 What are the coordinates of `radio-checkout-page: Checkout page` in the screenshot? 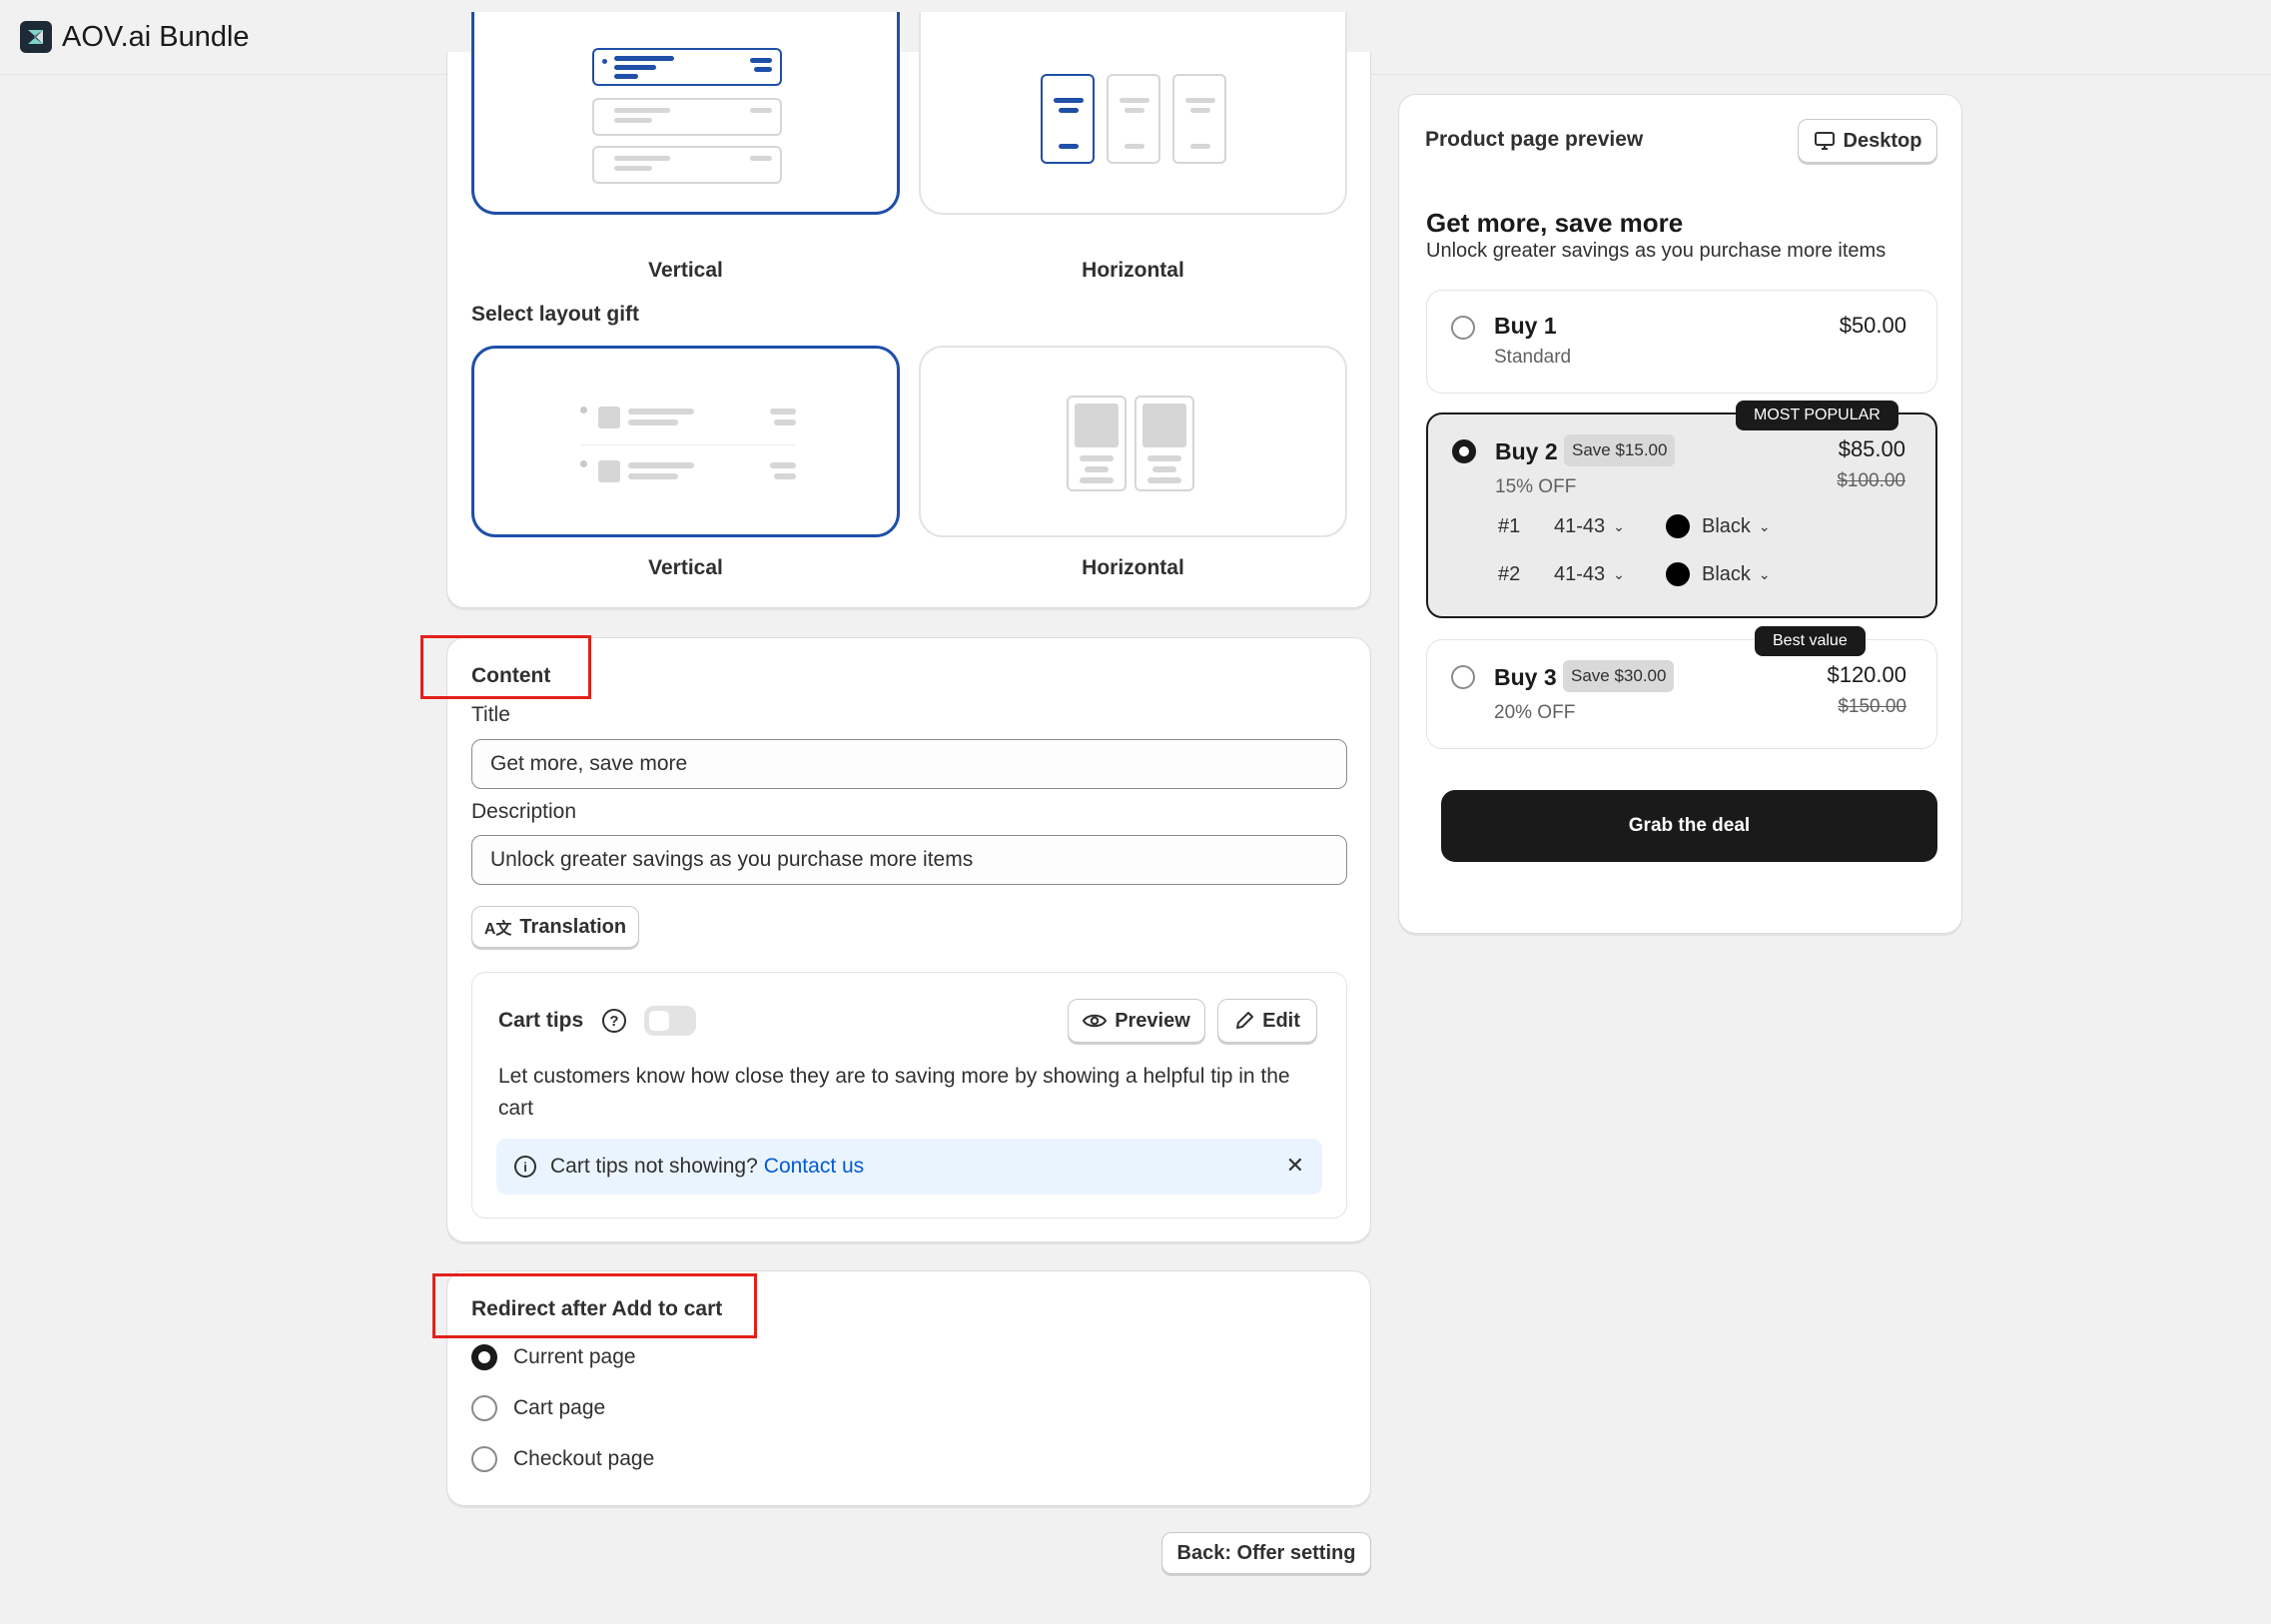 It's located at (562, 1459).